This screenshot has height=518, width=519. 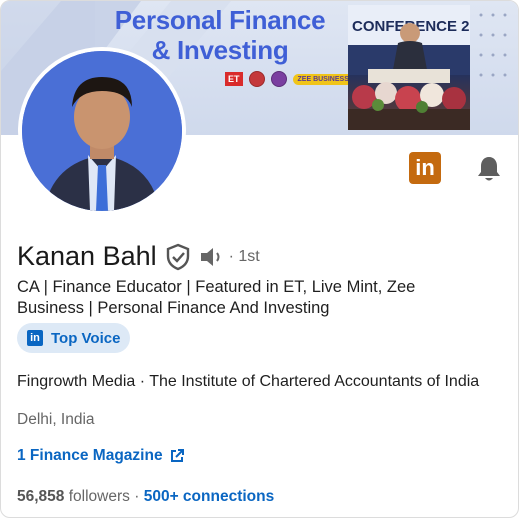 I want to click on decorative-dots, so click(x=493, y=45).